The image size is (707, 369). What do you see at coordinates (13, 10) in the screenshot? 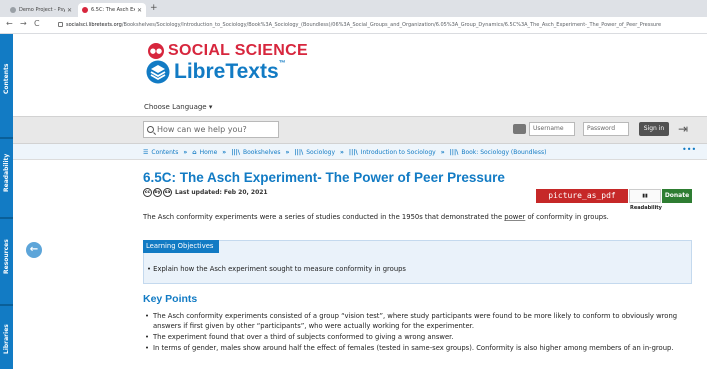
I see `page-favicon-icon` at bounding box center [13, 10].